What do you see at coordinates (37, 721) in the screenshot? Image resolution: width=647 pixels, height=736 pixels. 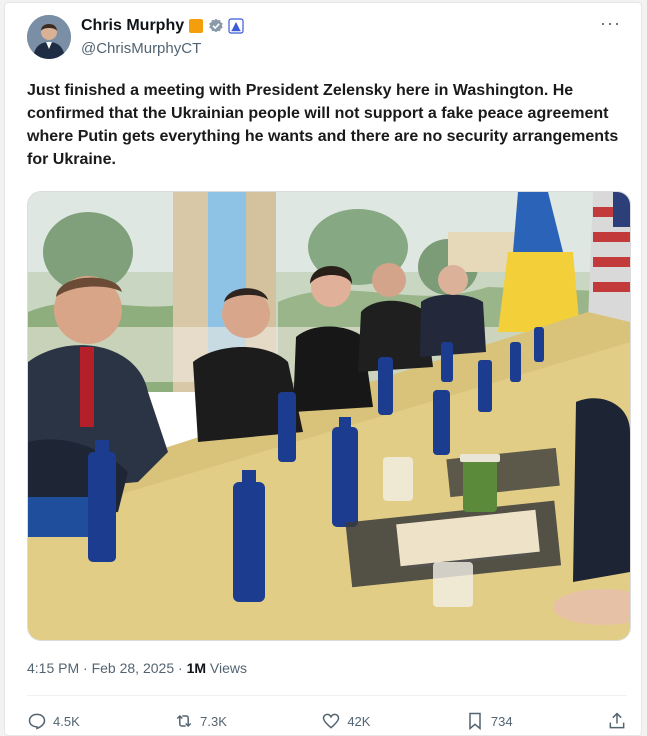 I see `reply-icon` at bounding box center [37, 721].